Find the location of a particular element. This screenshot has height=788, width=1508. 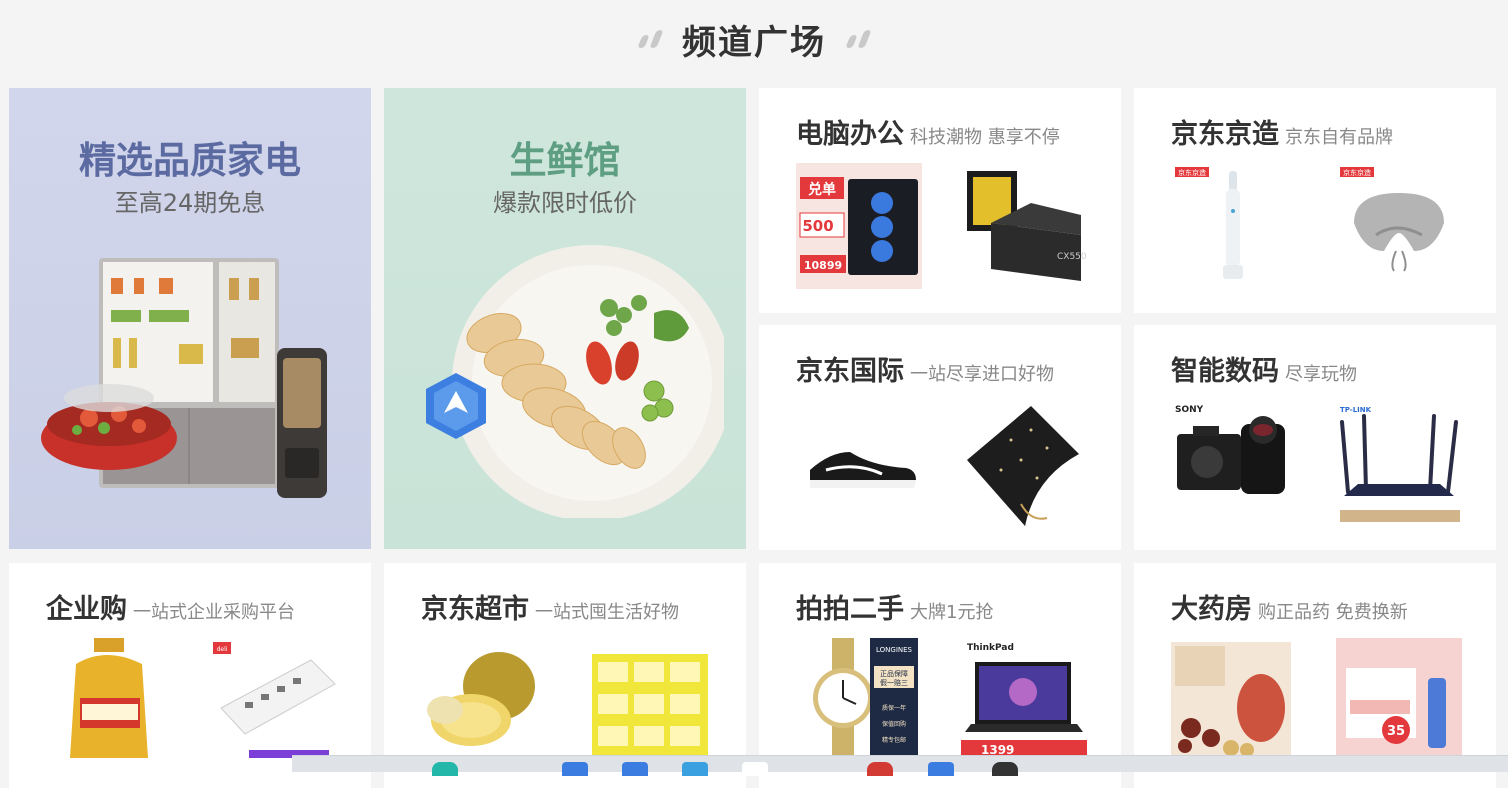

channel-header: 京东超市 一站式囤生活好物 is located at coordinates (550, 606).